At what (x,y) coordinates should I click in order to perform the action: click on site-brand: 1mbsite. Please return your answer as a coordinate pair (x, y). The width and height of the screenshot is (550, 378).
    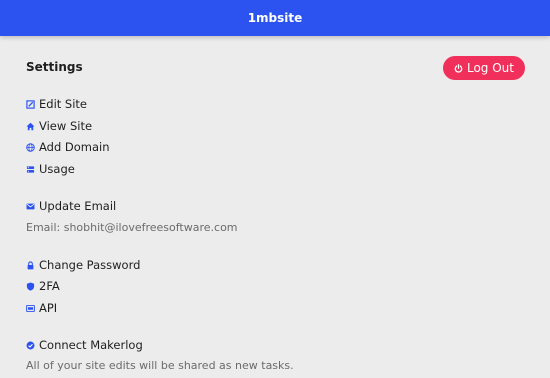
    Looking at the image, I should click on (275, 18).